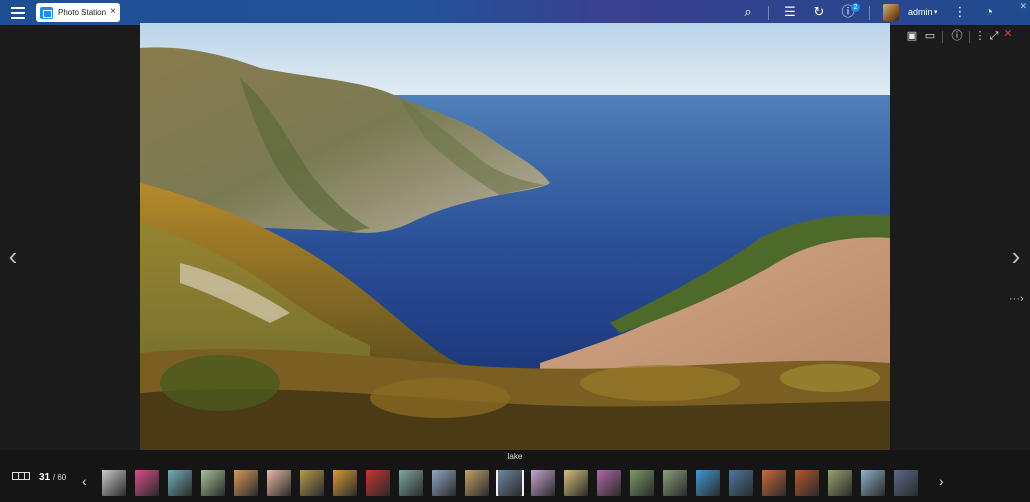  Describe the element at coordinates (113, 12) in the screenshot. I see `app-tab-close-icon: ×` at that location.